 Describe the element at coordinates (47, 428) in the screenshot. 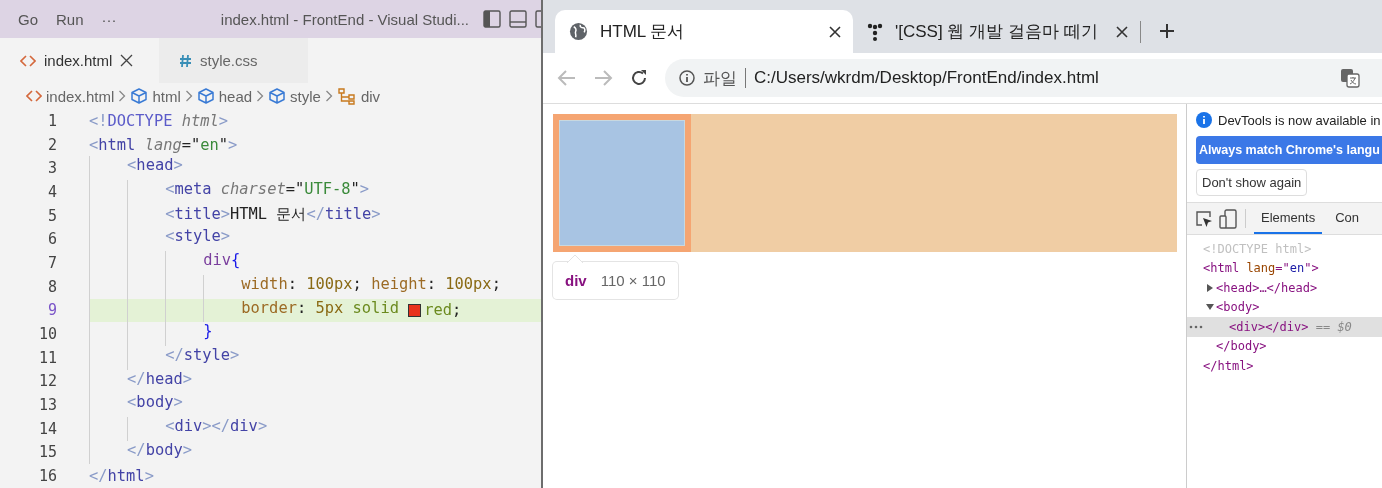

I see `line-number: 14` at that location.